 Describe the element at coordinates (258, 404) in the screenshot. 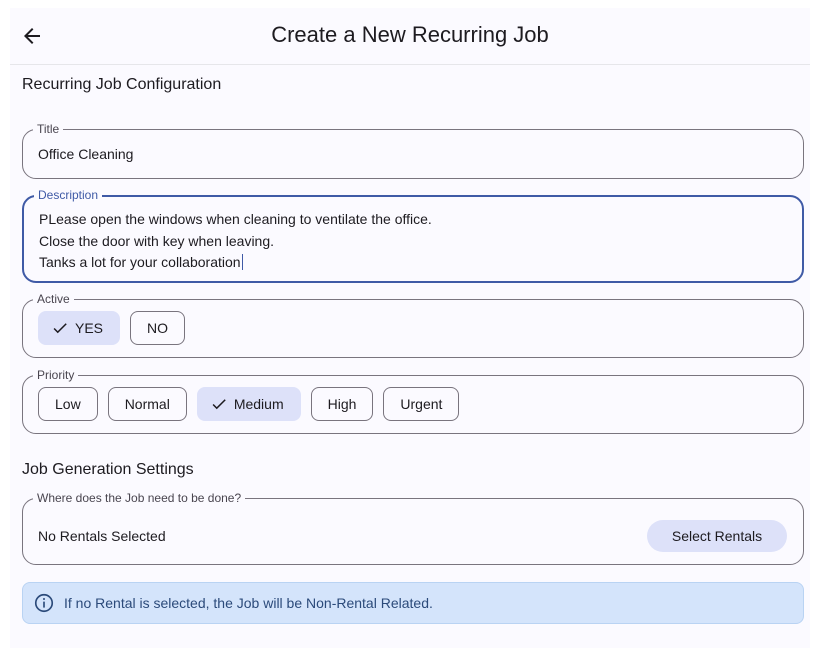

I see `chip-label: Medium` at that location.